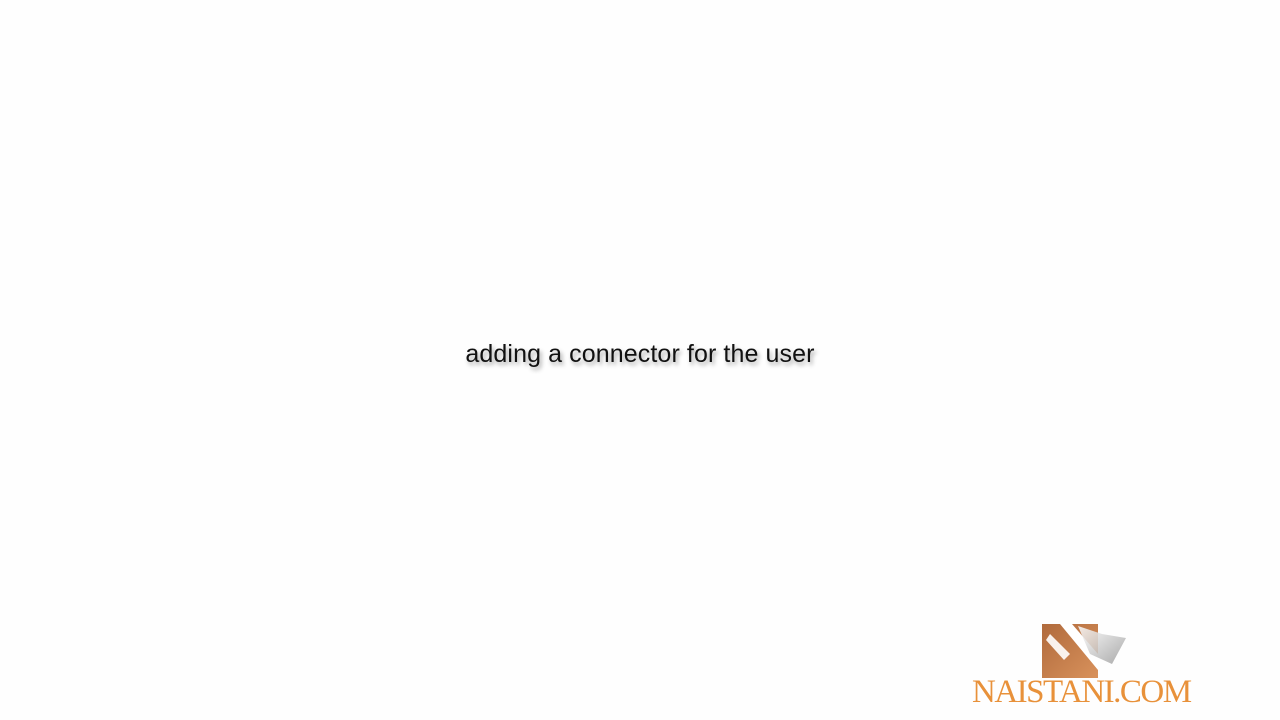  I want to click on naistani-logo-mark-icon, so click(1084, 651).